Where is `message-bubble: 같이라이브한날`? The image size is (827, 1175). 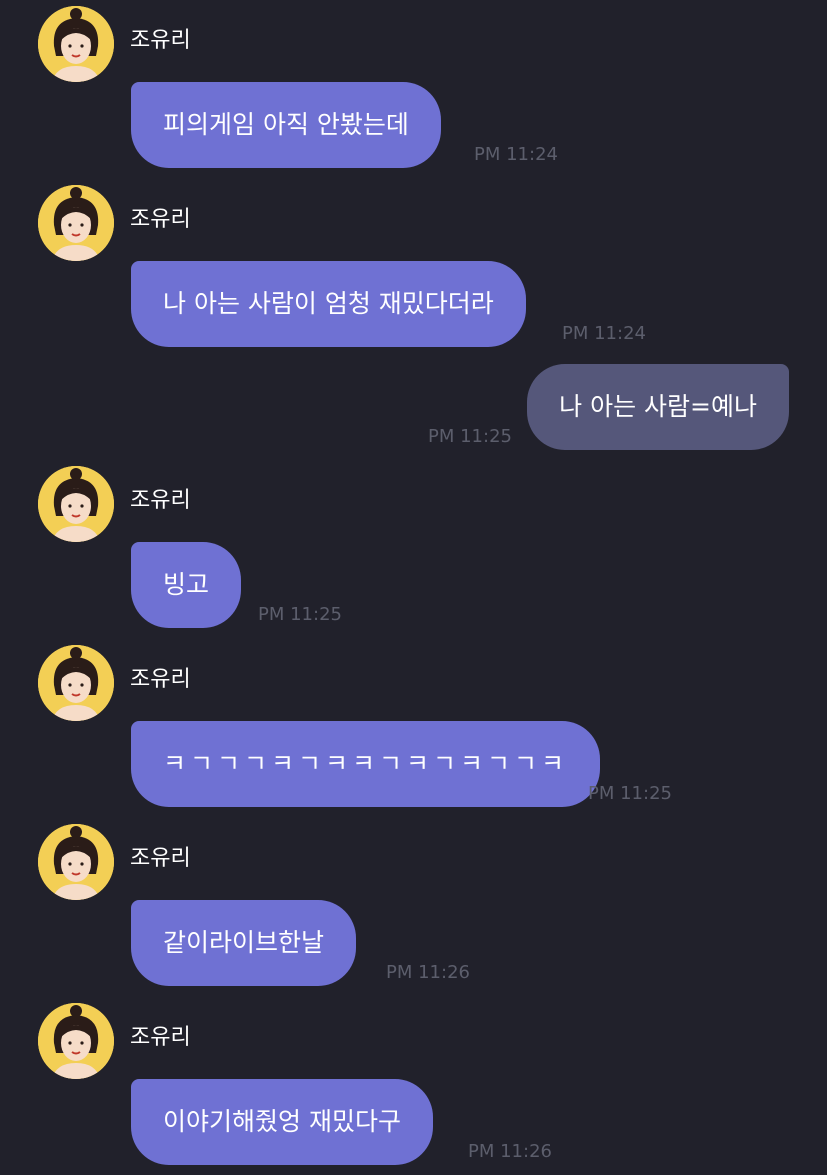 message-bubble: 같이라이브한날 is located at coordinates (244, 943).